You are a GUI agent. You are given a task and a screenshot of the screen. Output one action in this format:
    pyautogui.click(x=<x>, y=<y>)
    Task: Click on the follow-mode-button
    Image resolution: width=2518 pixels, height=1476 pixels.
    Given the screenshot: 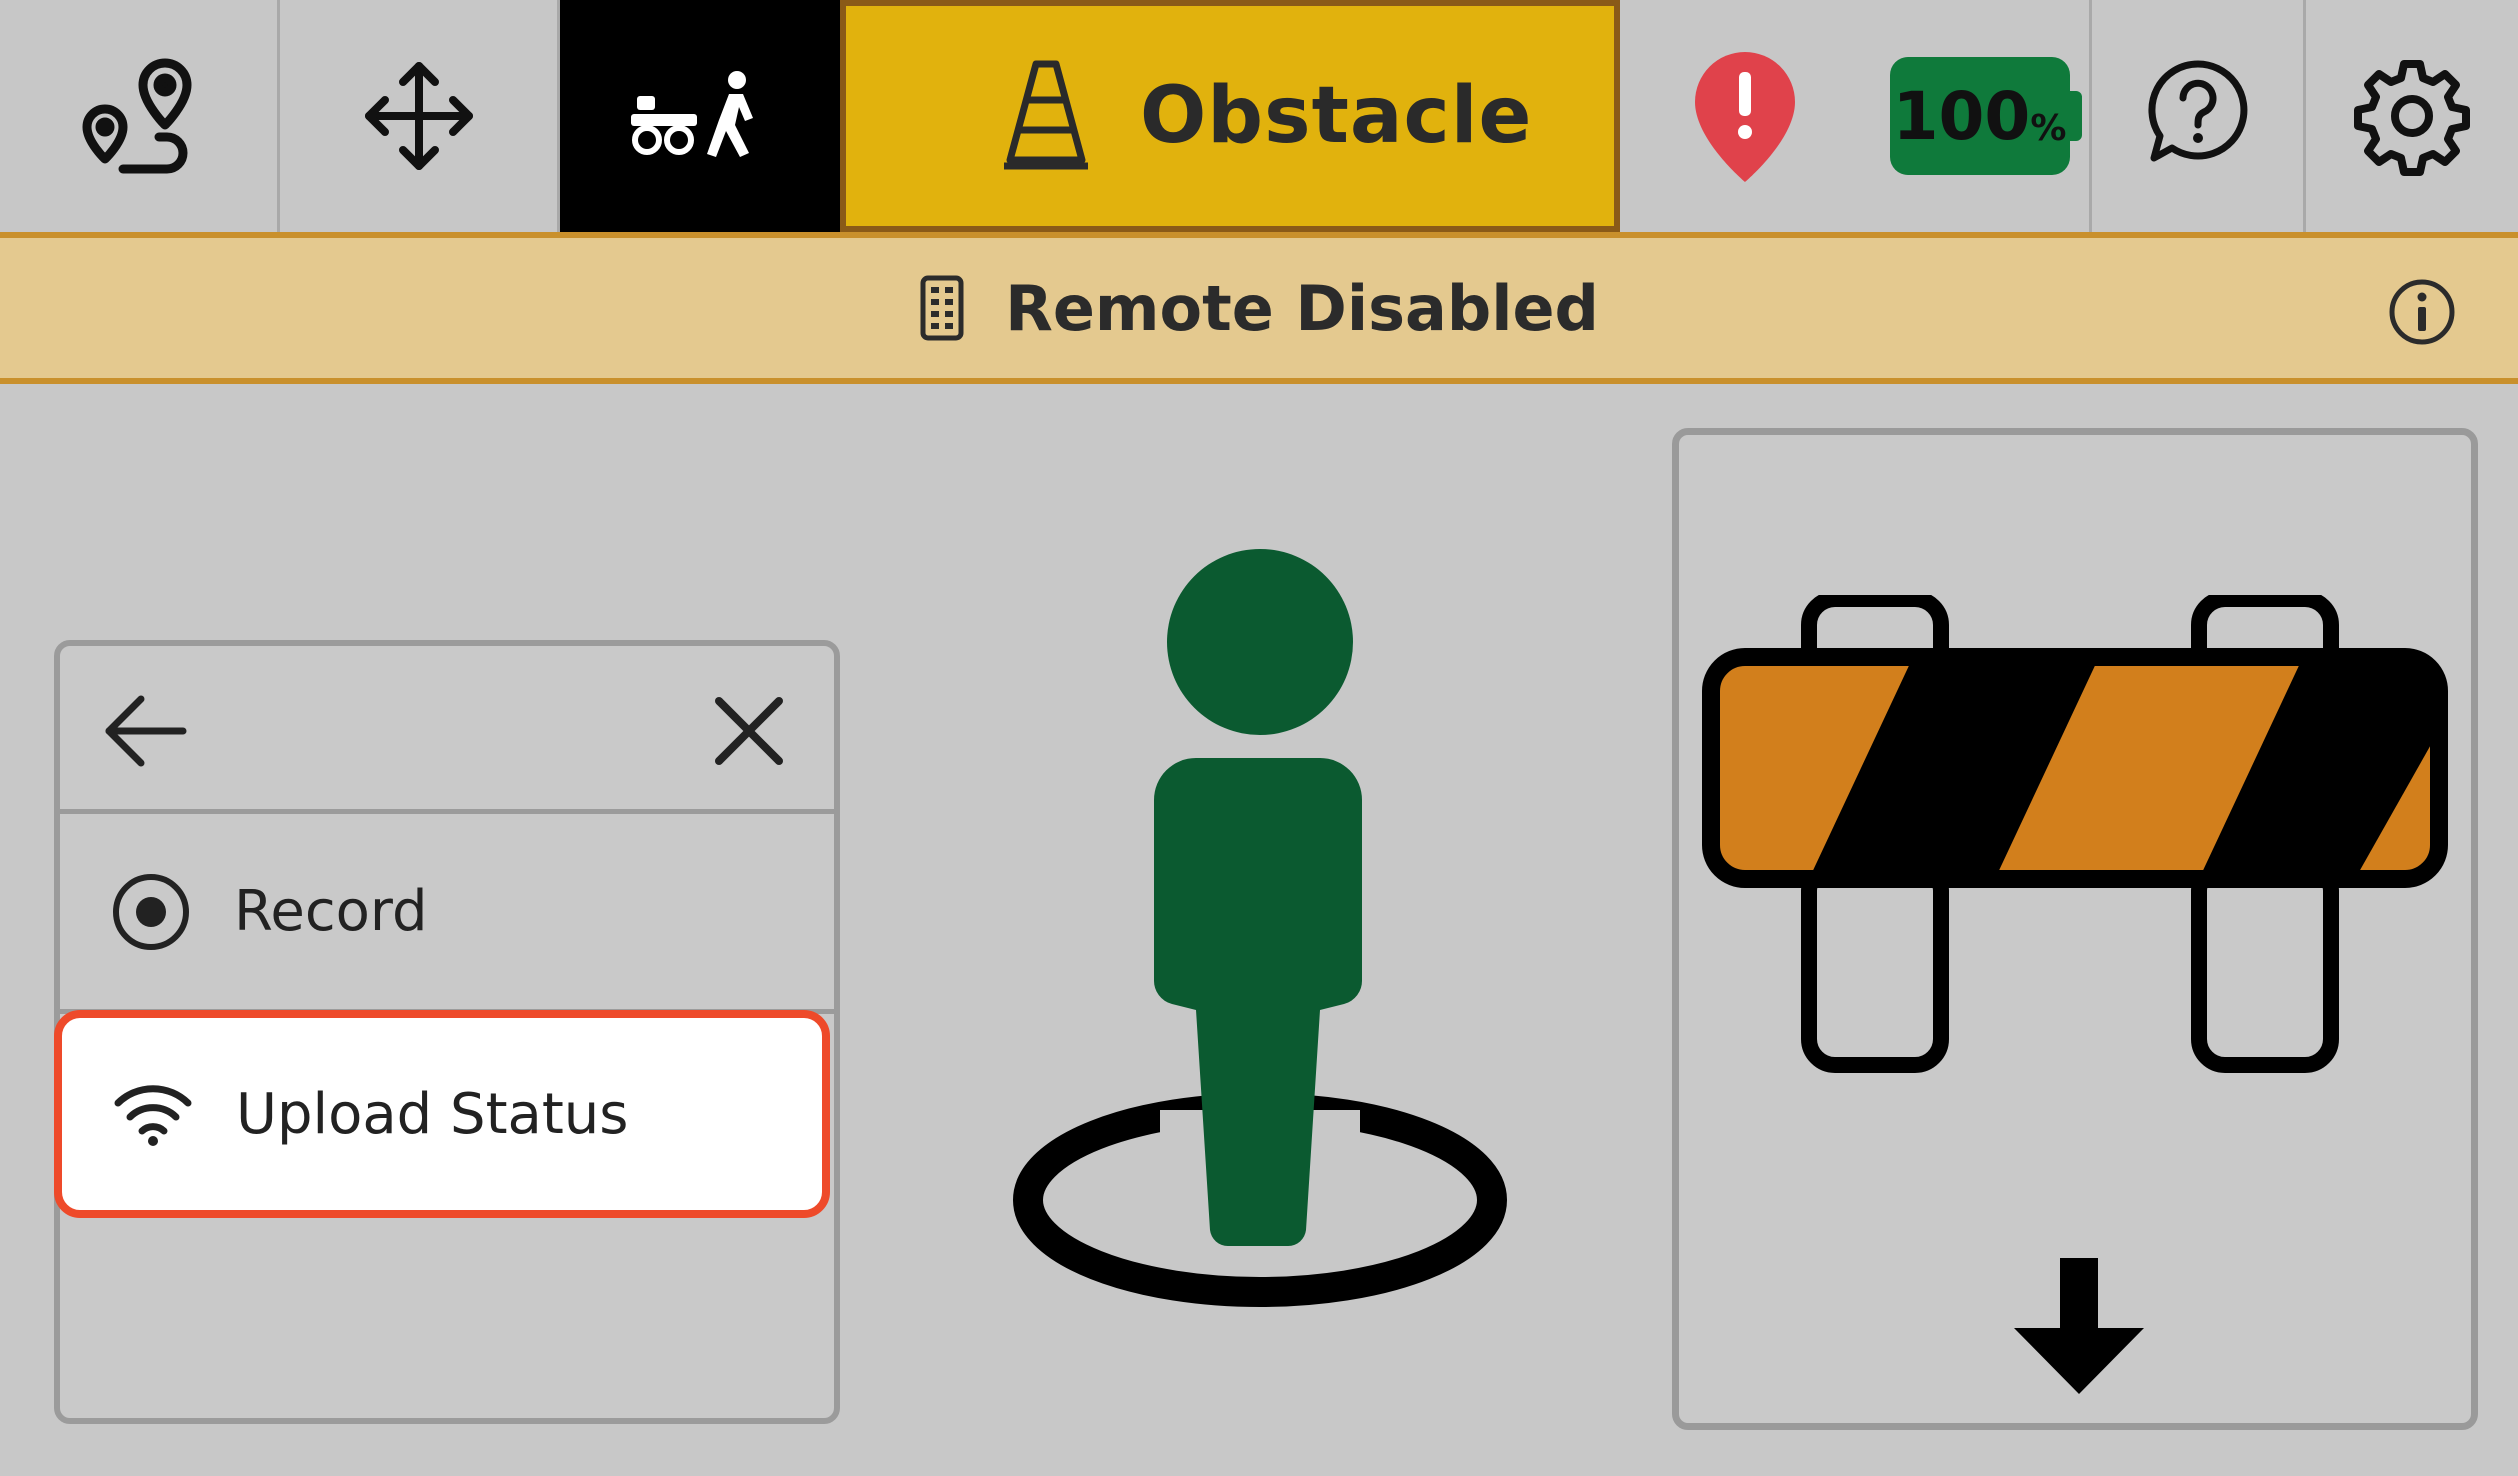 What is the action you would take?
    pyautogui.click(x=700, y=116)
    